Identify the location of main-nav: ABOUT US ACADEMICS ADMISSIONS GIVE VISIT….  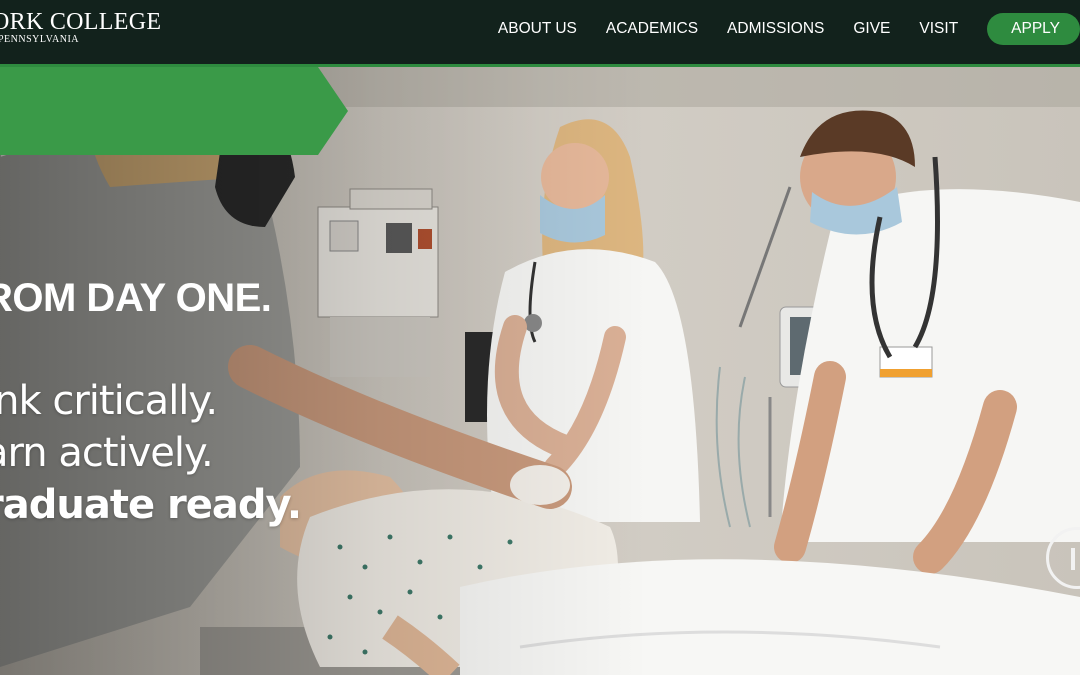
(789, 29).